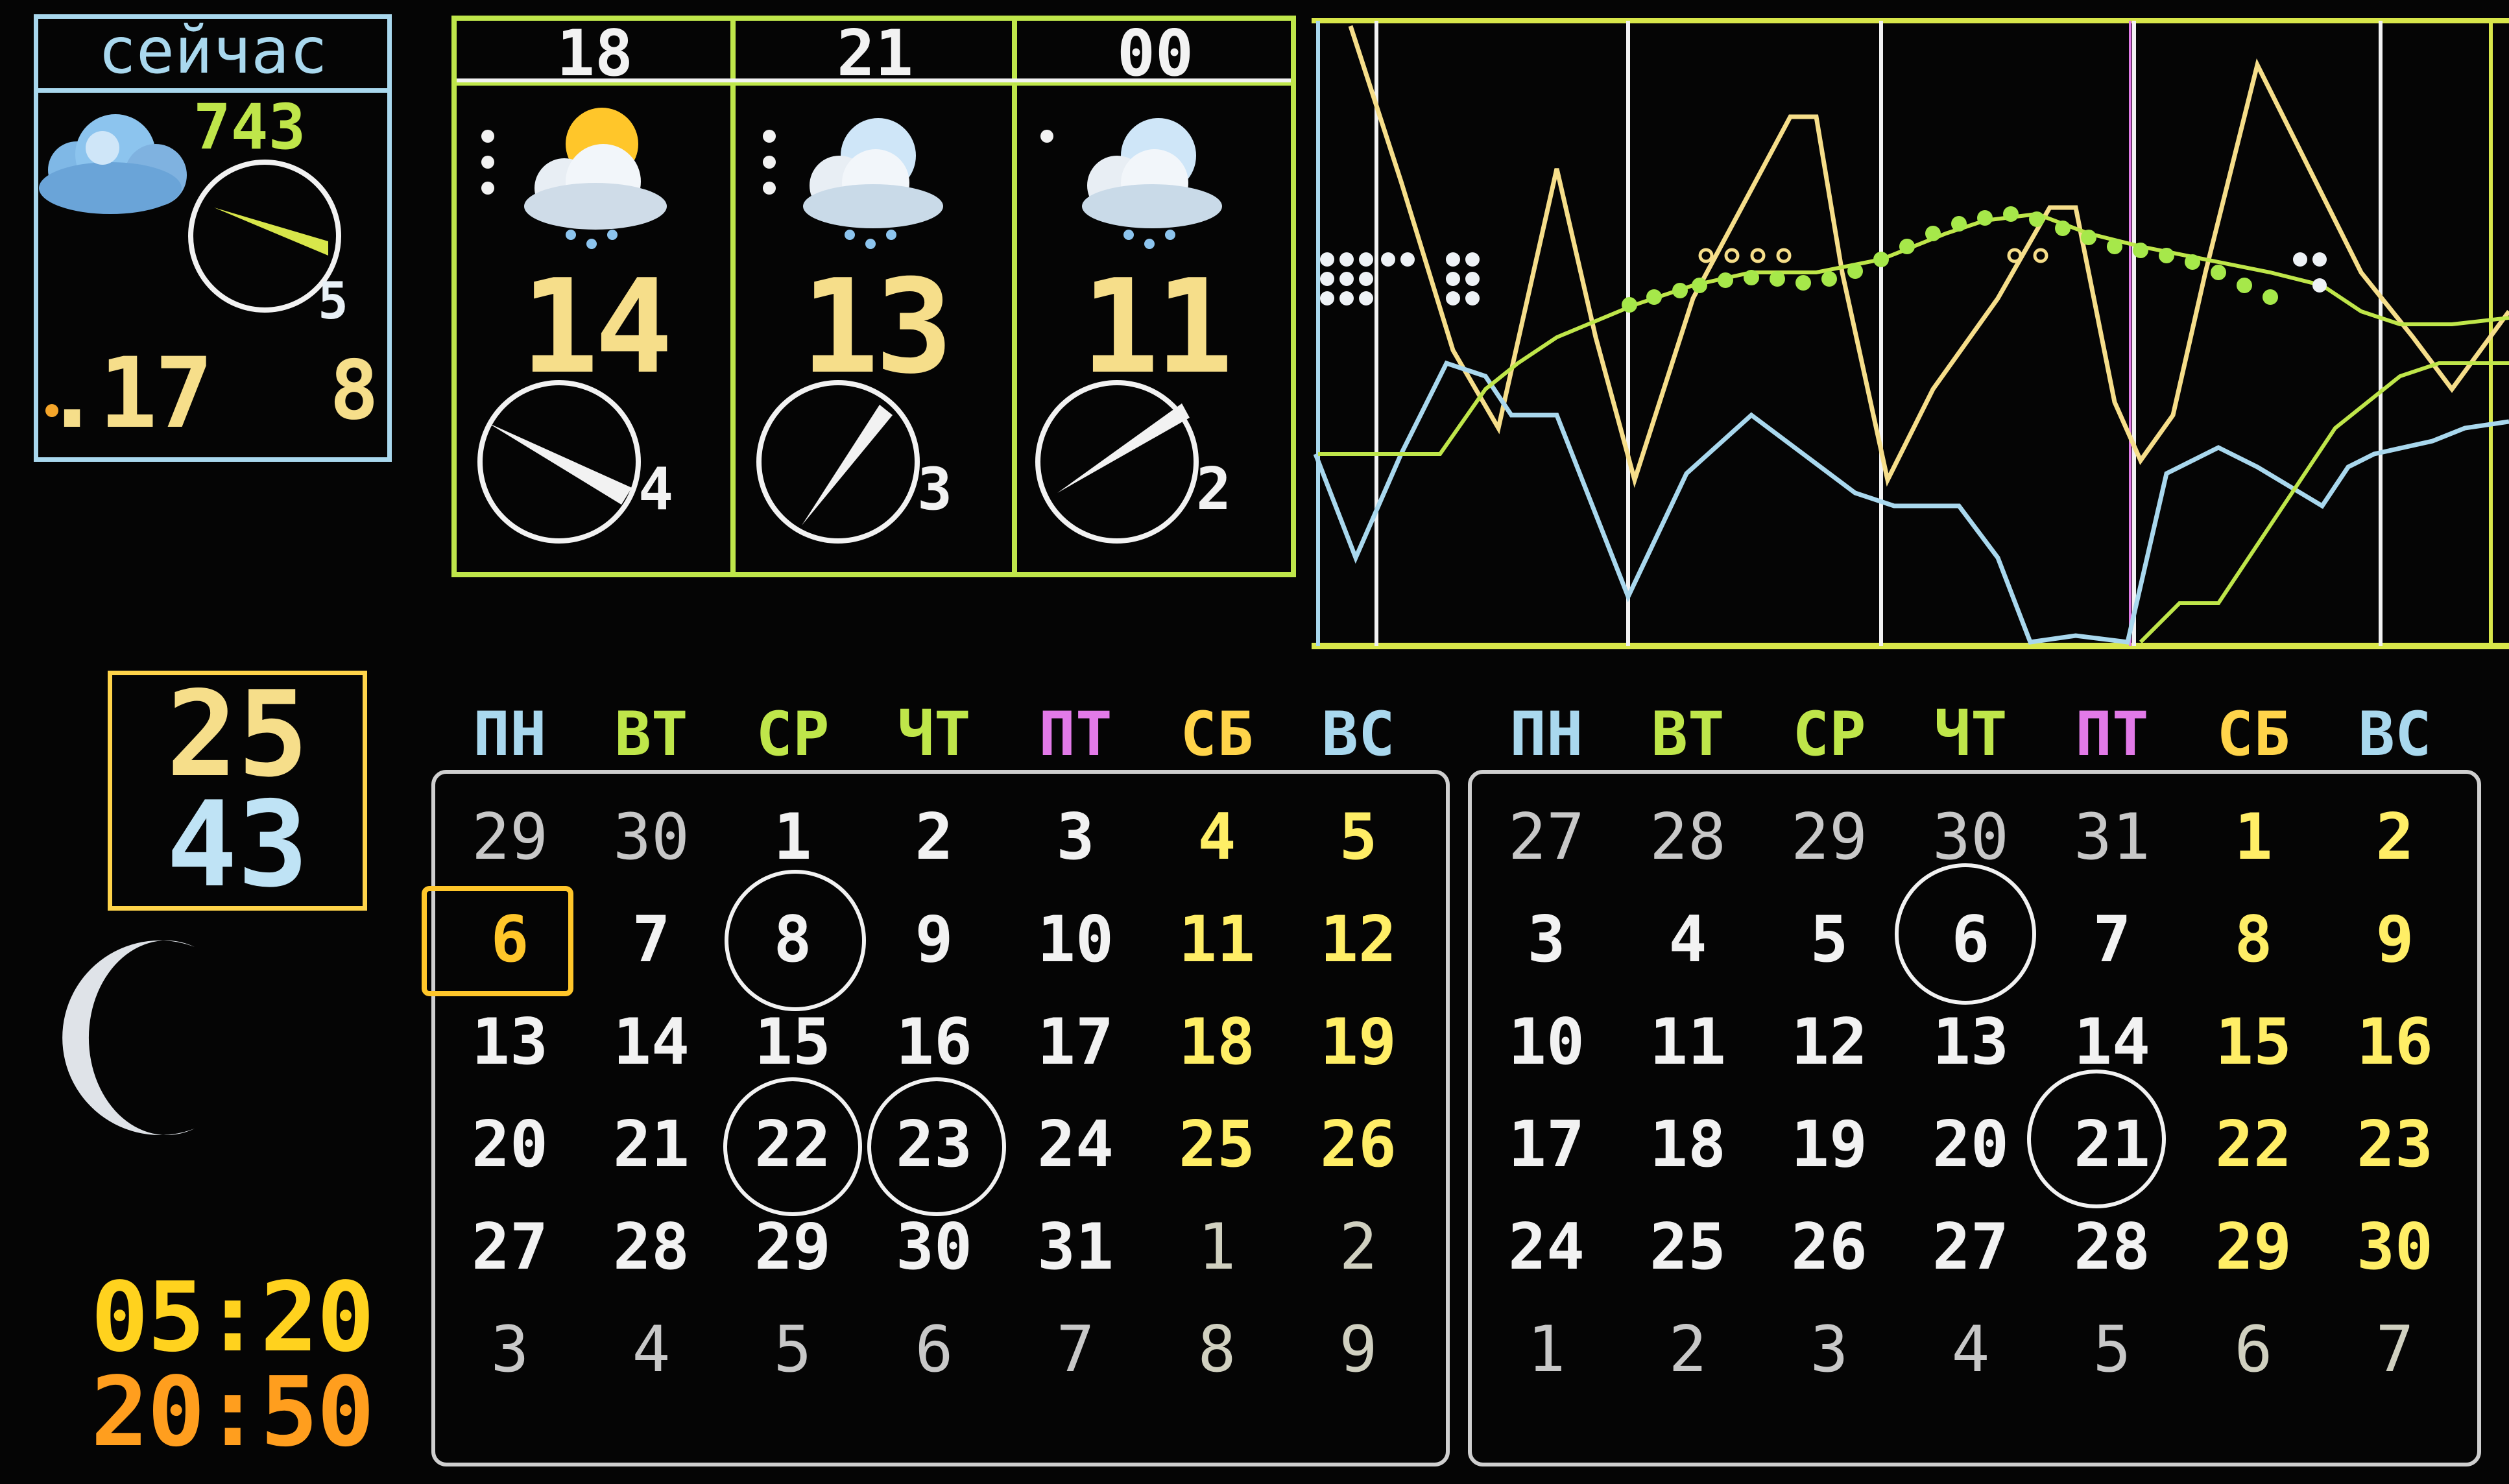 This screenshot has width=2509, height=1484. What do you see at coordinates (237, 845) in the screenshot?
I see `day-length-lower: 43` at bounding box center [237, 845].